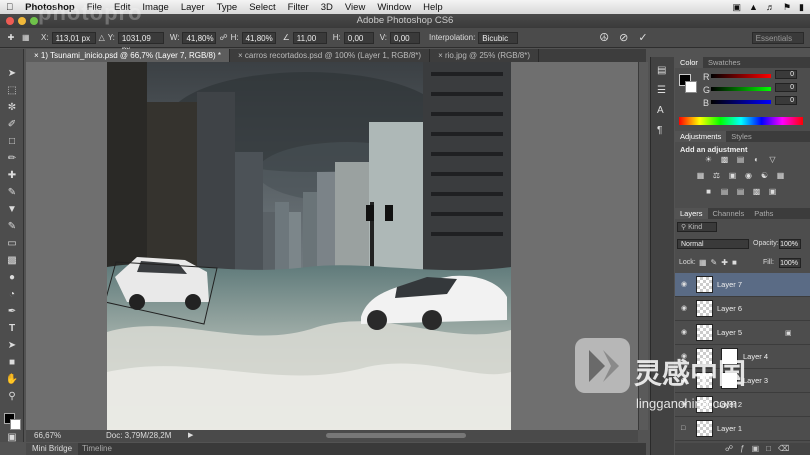 The width and height of the screenshot is (810, 455). I want to click on photo-filter-icon: ◉, so click(748, 175).